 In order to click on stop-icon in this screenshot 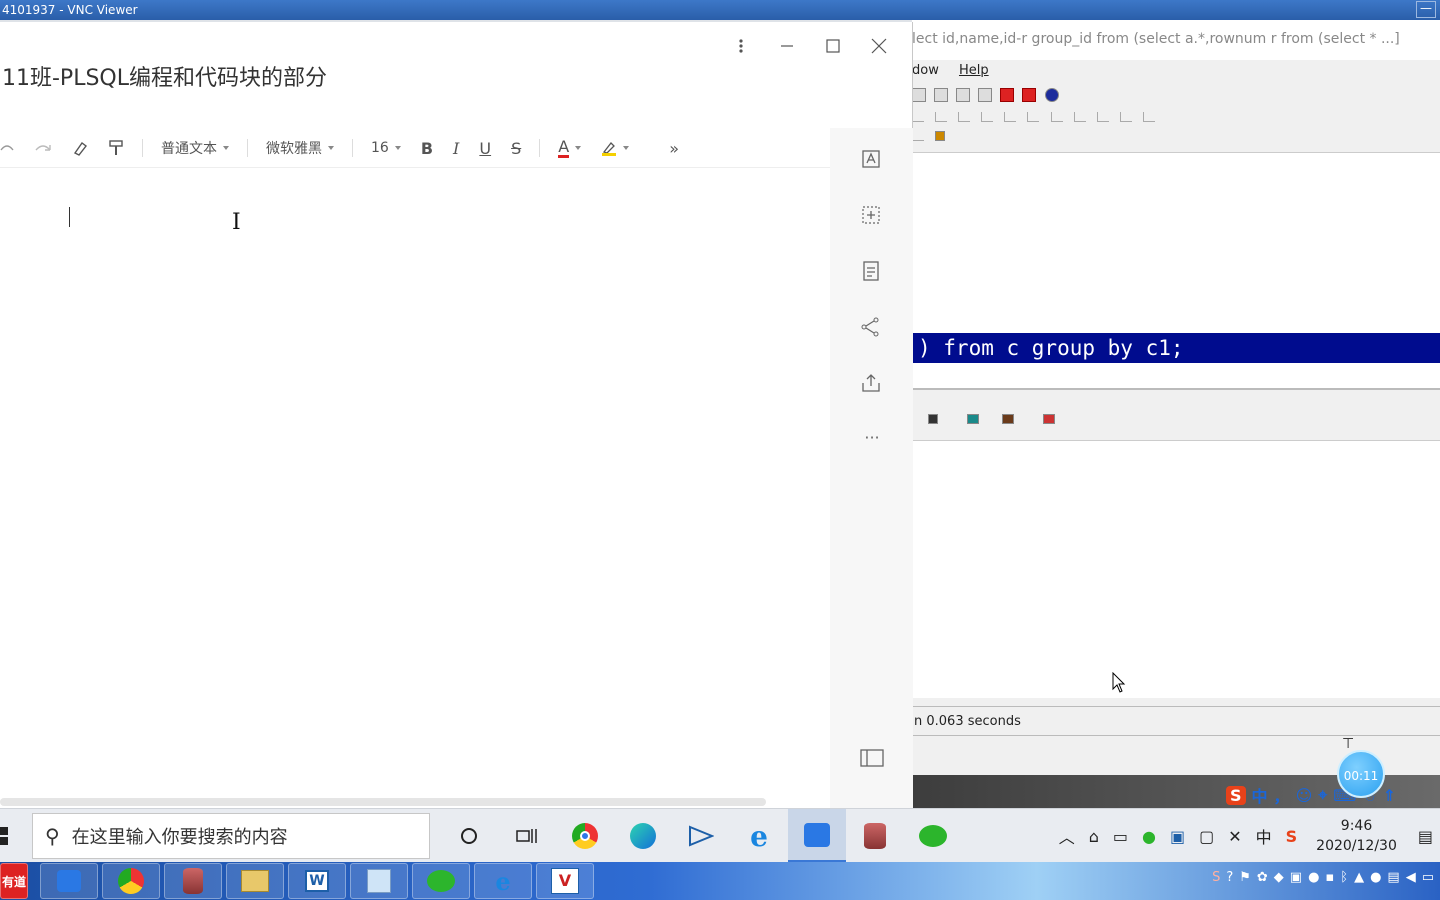, I will do `click(1007, 94)`.